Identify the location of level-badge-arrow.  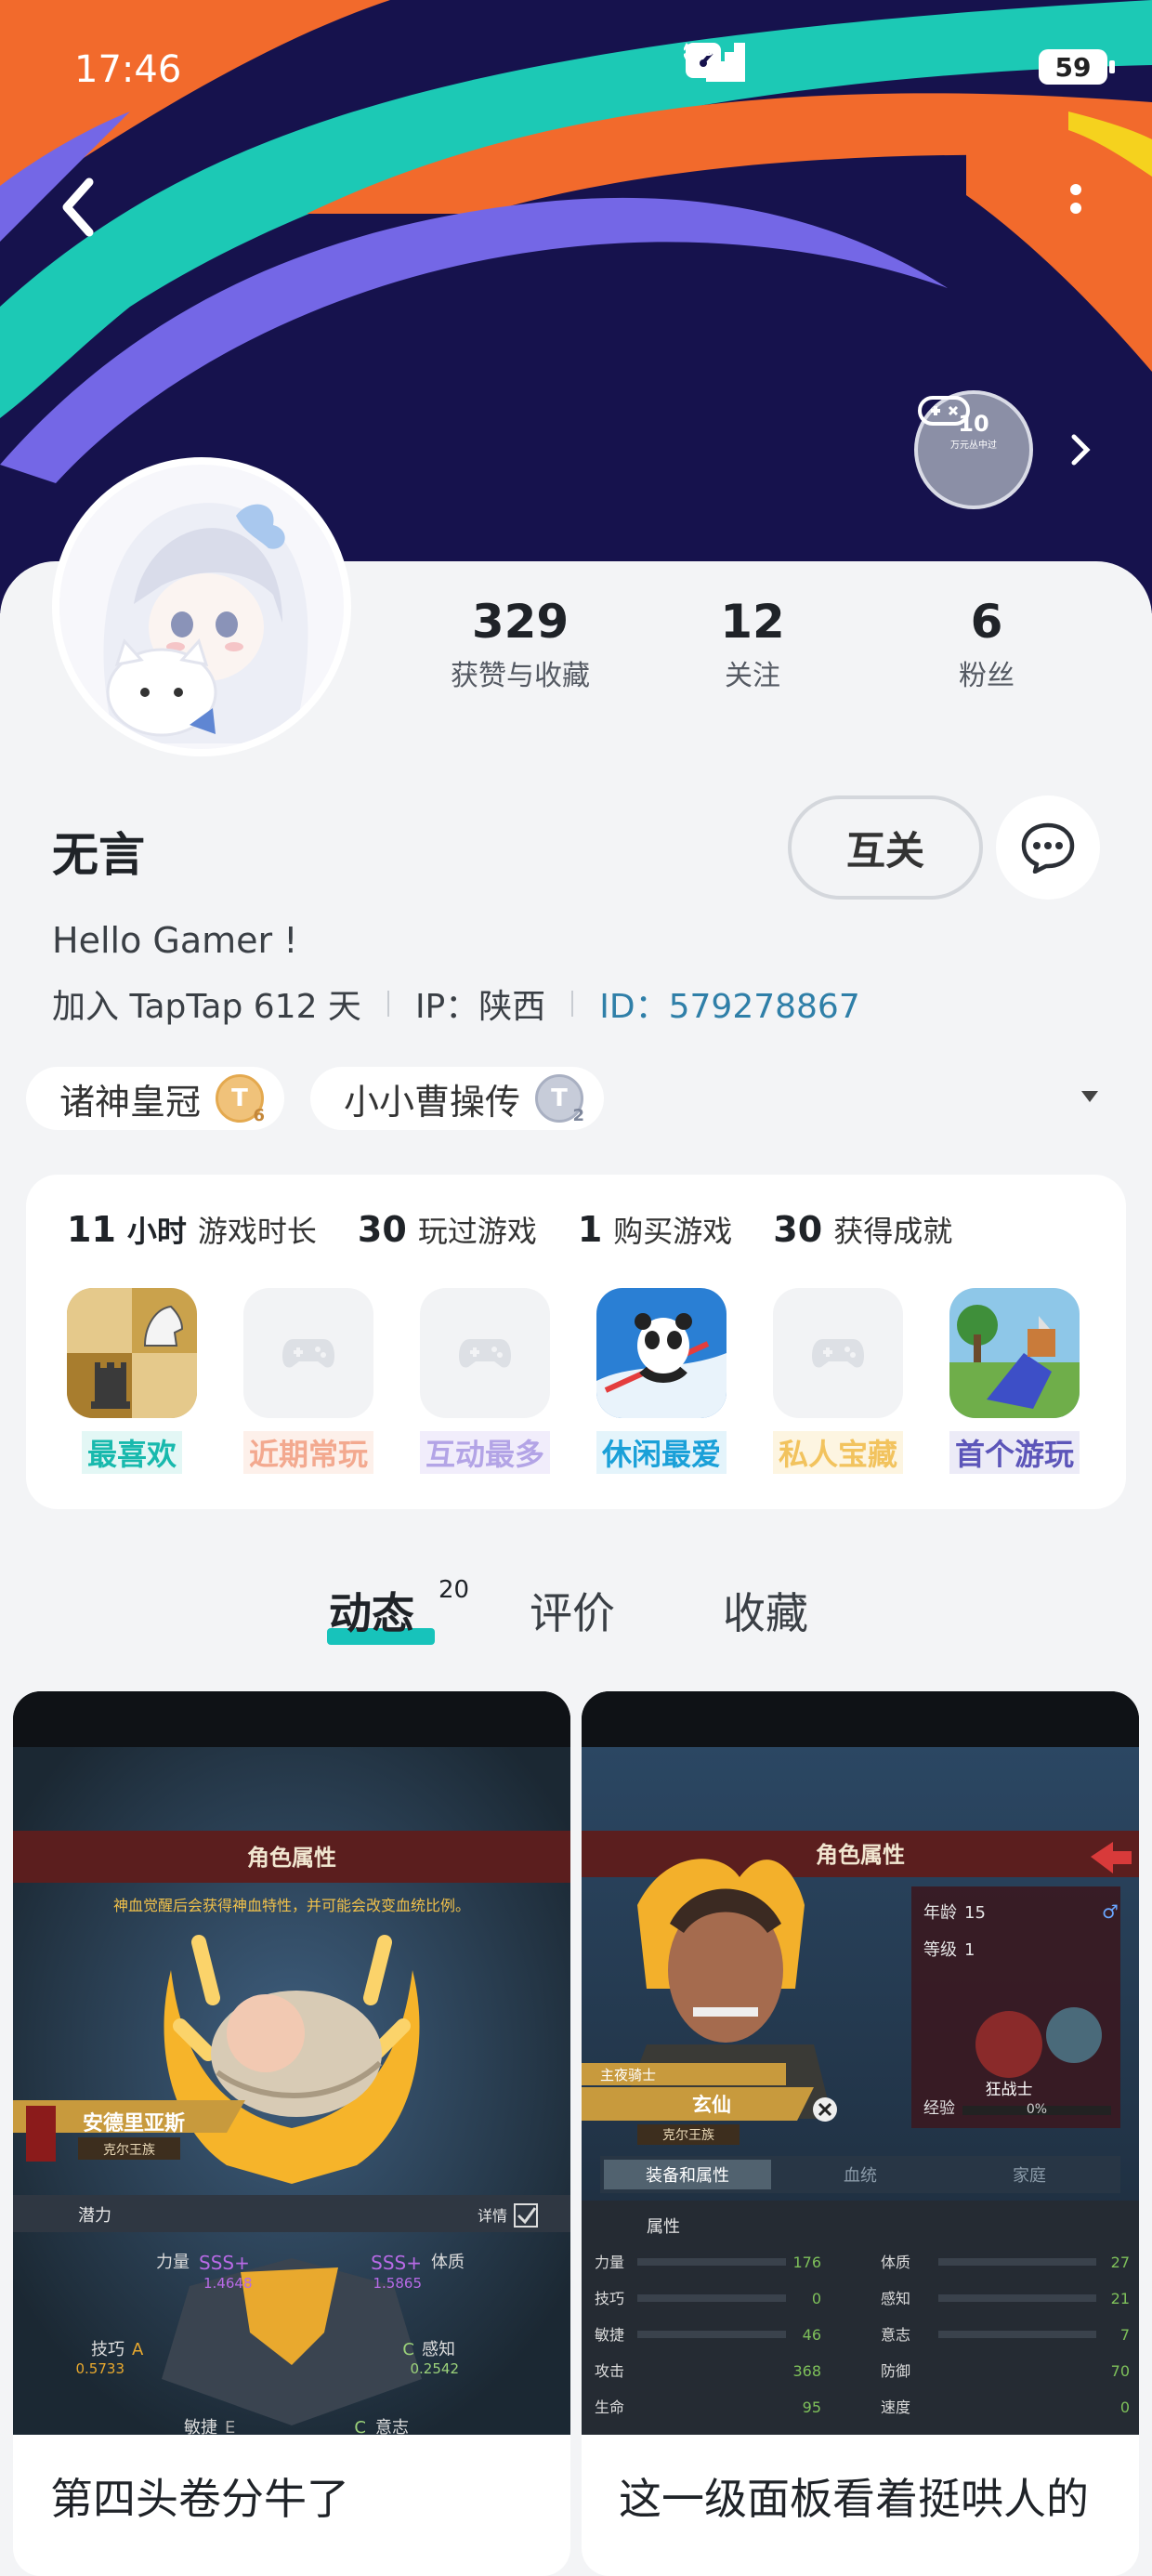
(1080, 449).